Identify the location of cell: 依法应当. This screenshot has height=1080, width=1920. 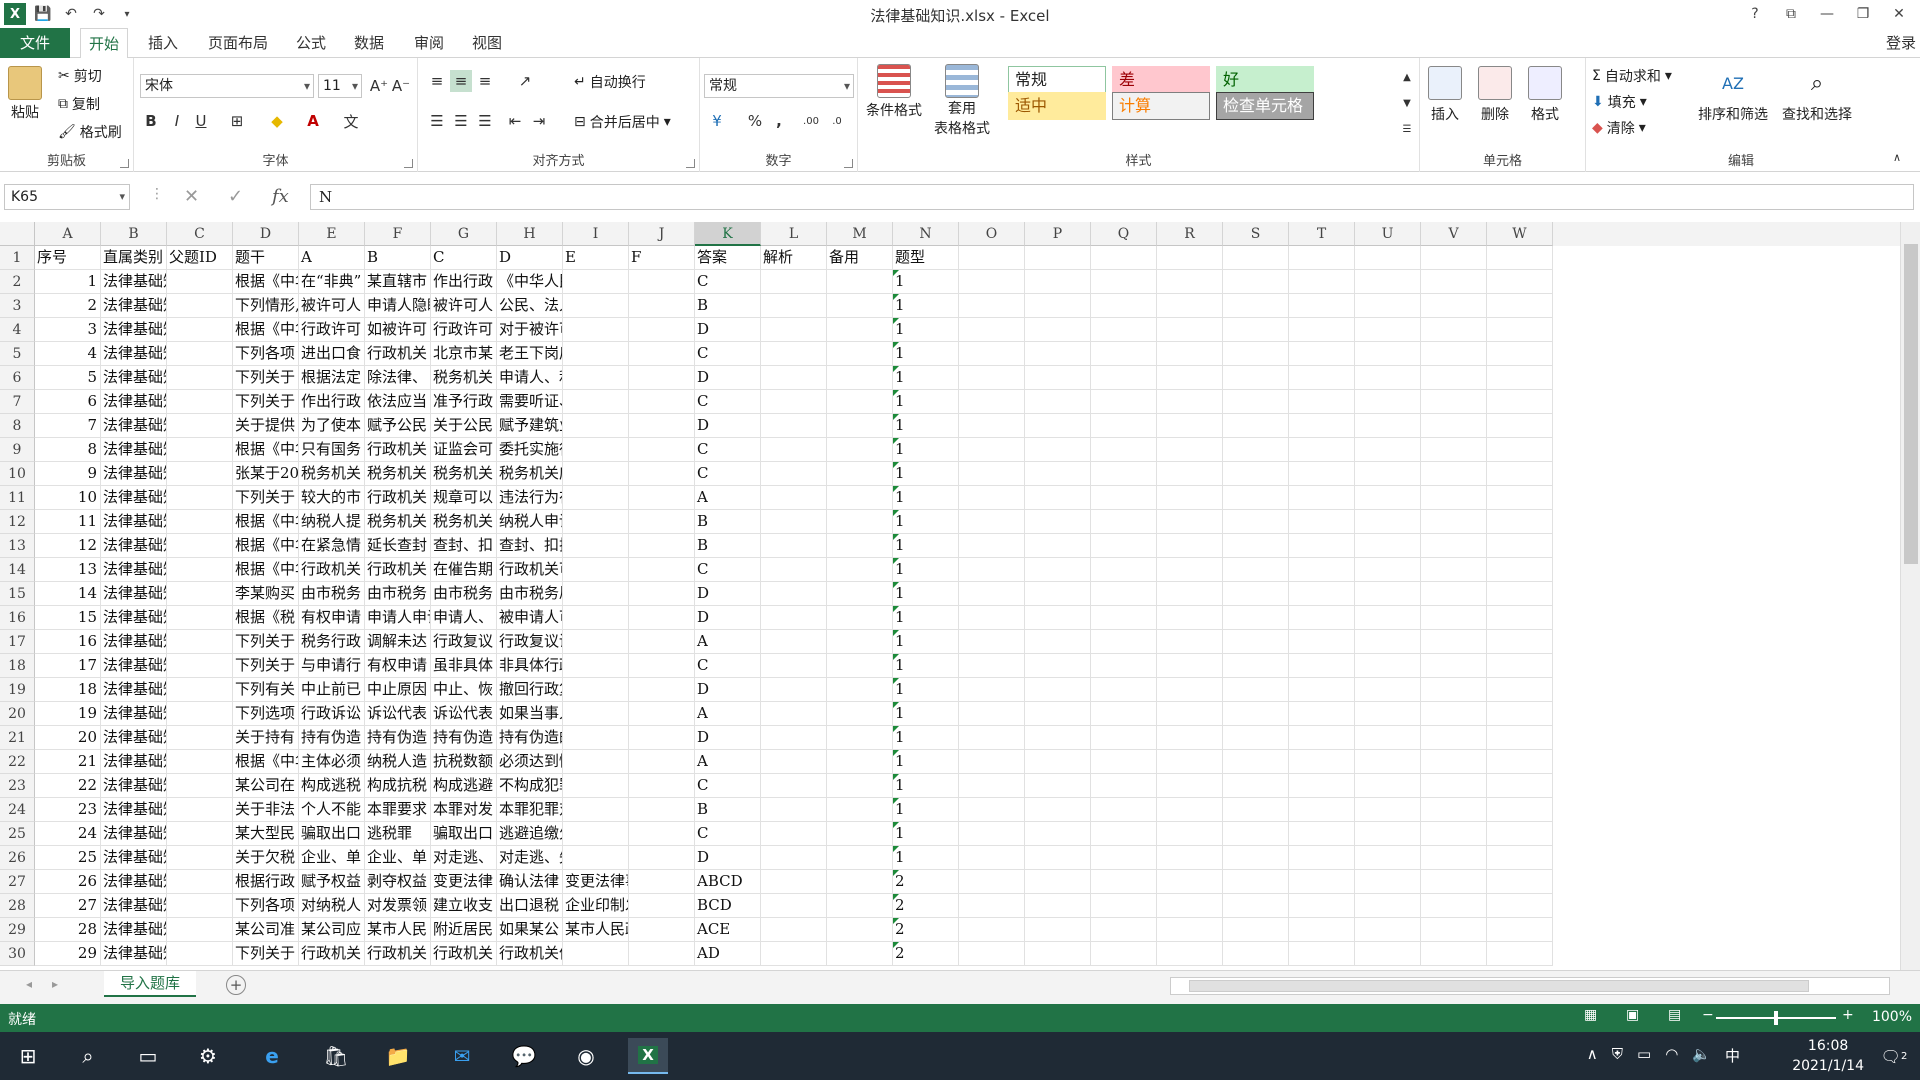
(398, 402).